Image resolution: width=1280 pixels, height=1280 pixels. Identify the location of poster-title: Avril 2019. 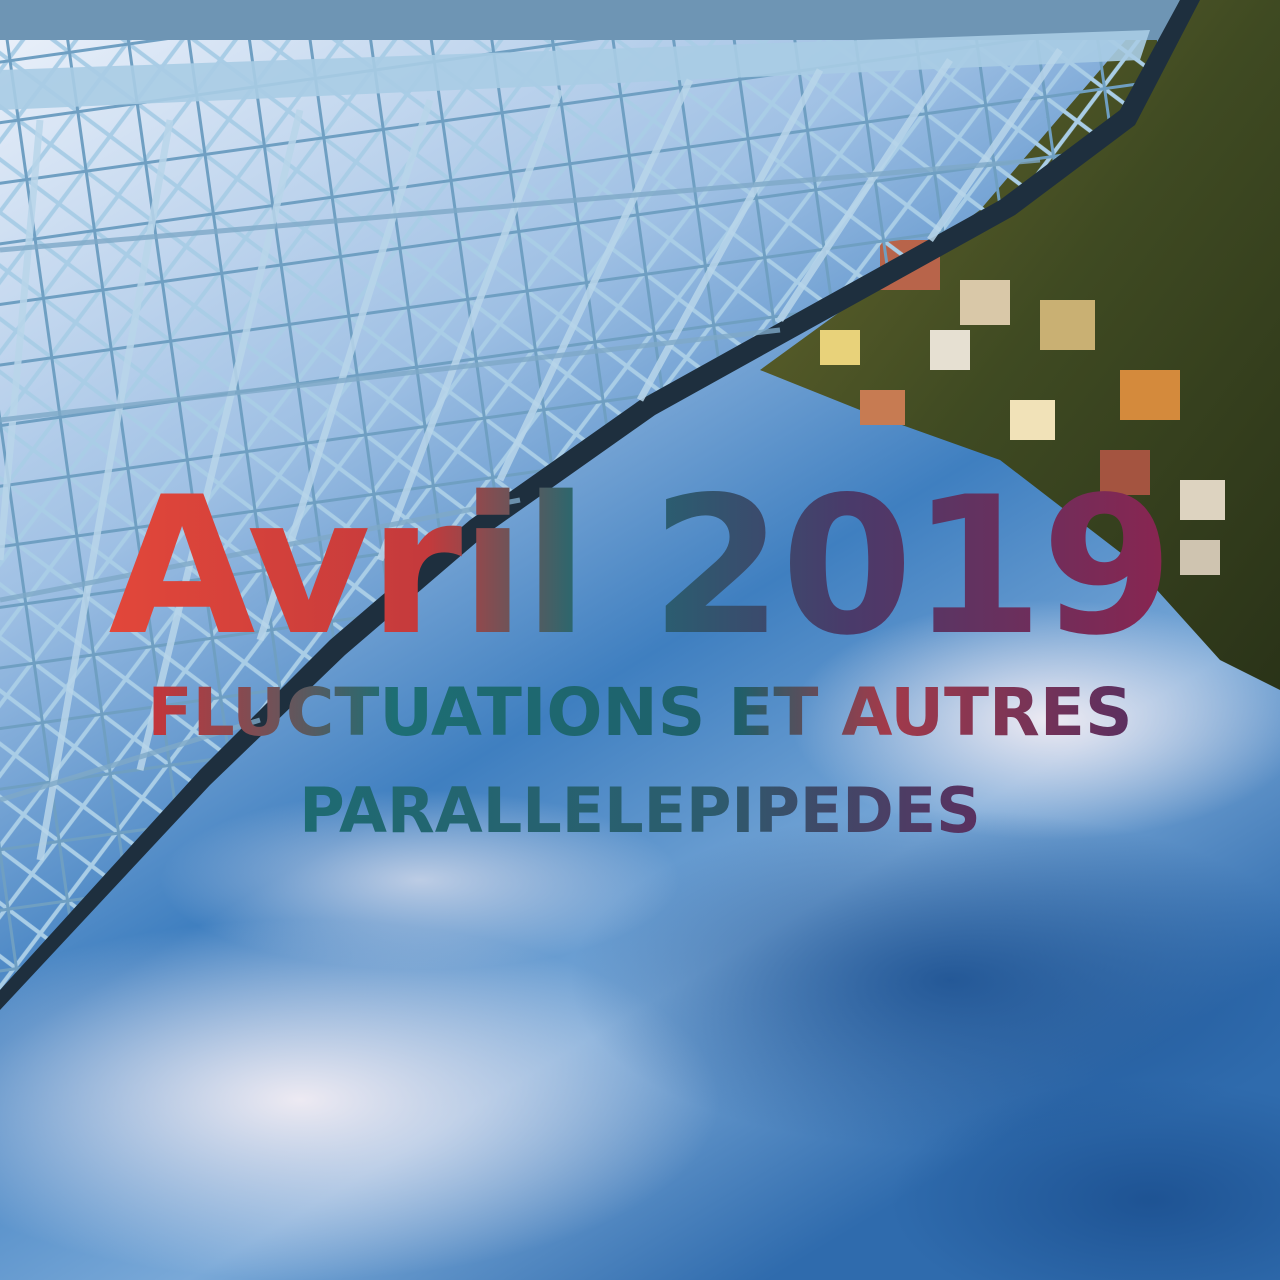
(639, 566).